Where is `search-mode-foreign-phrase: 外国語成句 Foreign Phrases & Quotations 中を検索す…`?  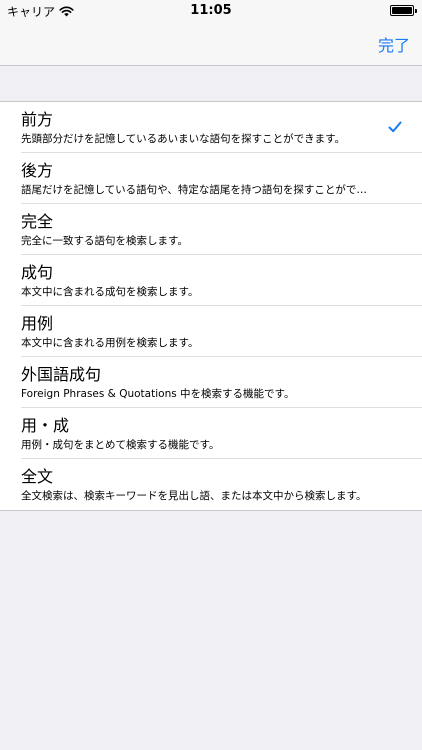
search-mode-foreign-phrase: 外国語成句 Foreign Phrases & Quotations 中を検索す… is located at coordinates (211, 382).